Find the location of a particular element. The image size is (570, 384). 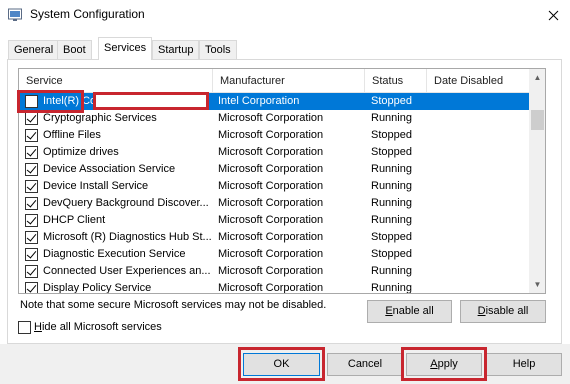

tab-label: Services is located at coordinates (125, 48).